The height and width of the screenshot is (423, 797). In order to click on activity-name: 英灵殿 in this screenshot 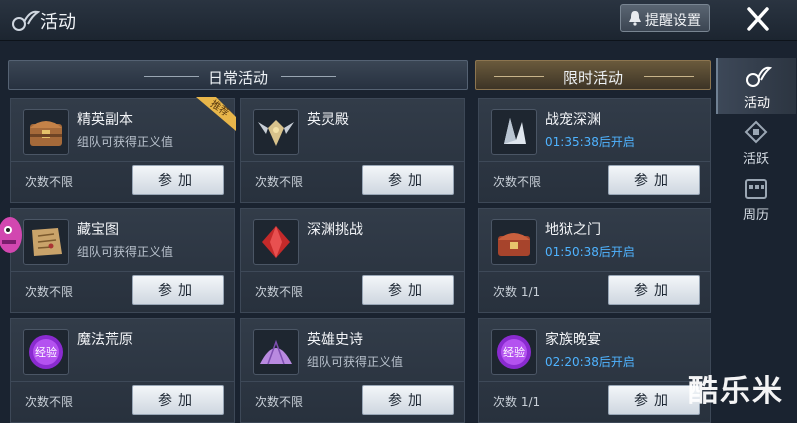, I will do `click(328, 120)`.